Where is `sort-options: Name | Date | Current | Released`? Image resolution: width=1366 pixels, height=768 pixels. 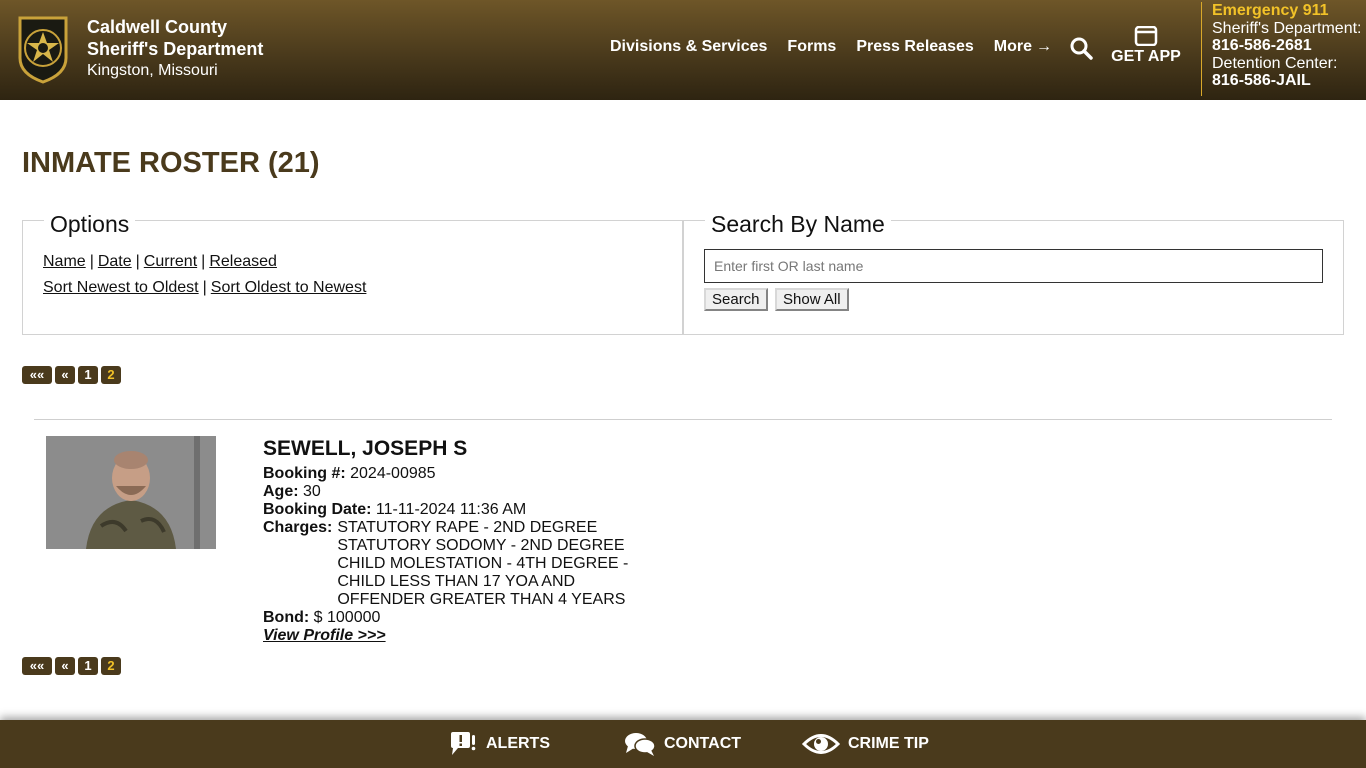
sort-options: Name | Date | Current | Released is located at coordinates (160, 262).